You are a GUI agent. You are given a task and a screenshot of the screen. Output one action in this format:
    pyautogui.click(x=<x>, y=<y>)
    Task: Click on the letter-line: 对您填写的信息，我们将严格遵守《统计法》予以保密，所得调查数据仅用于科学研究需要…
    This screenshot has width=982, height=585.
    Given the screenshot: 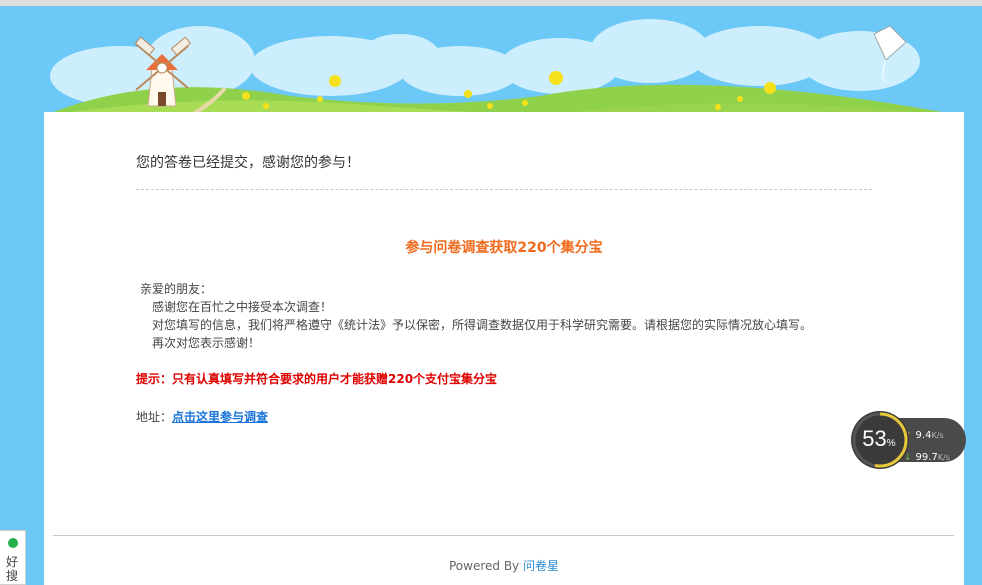 What is the action you would take?
    pyautogui.click(x=482, y=325)
    